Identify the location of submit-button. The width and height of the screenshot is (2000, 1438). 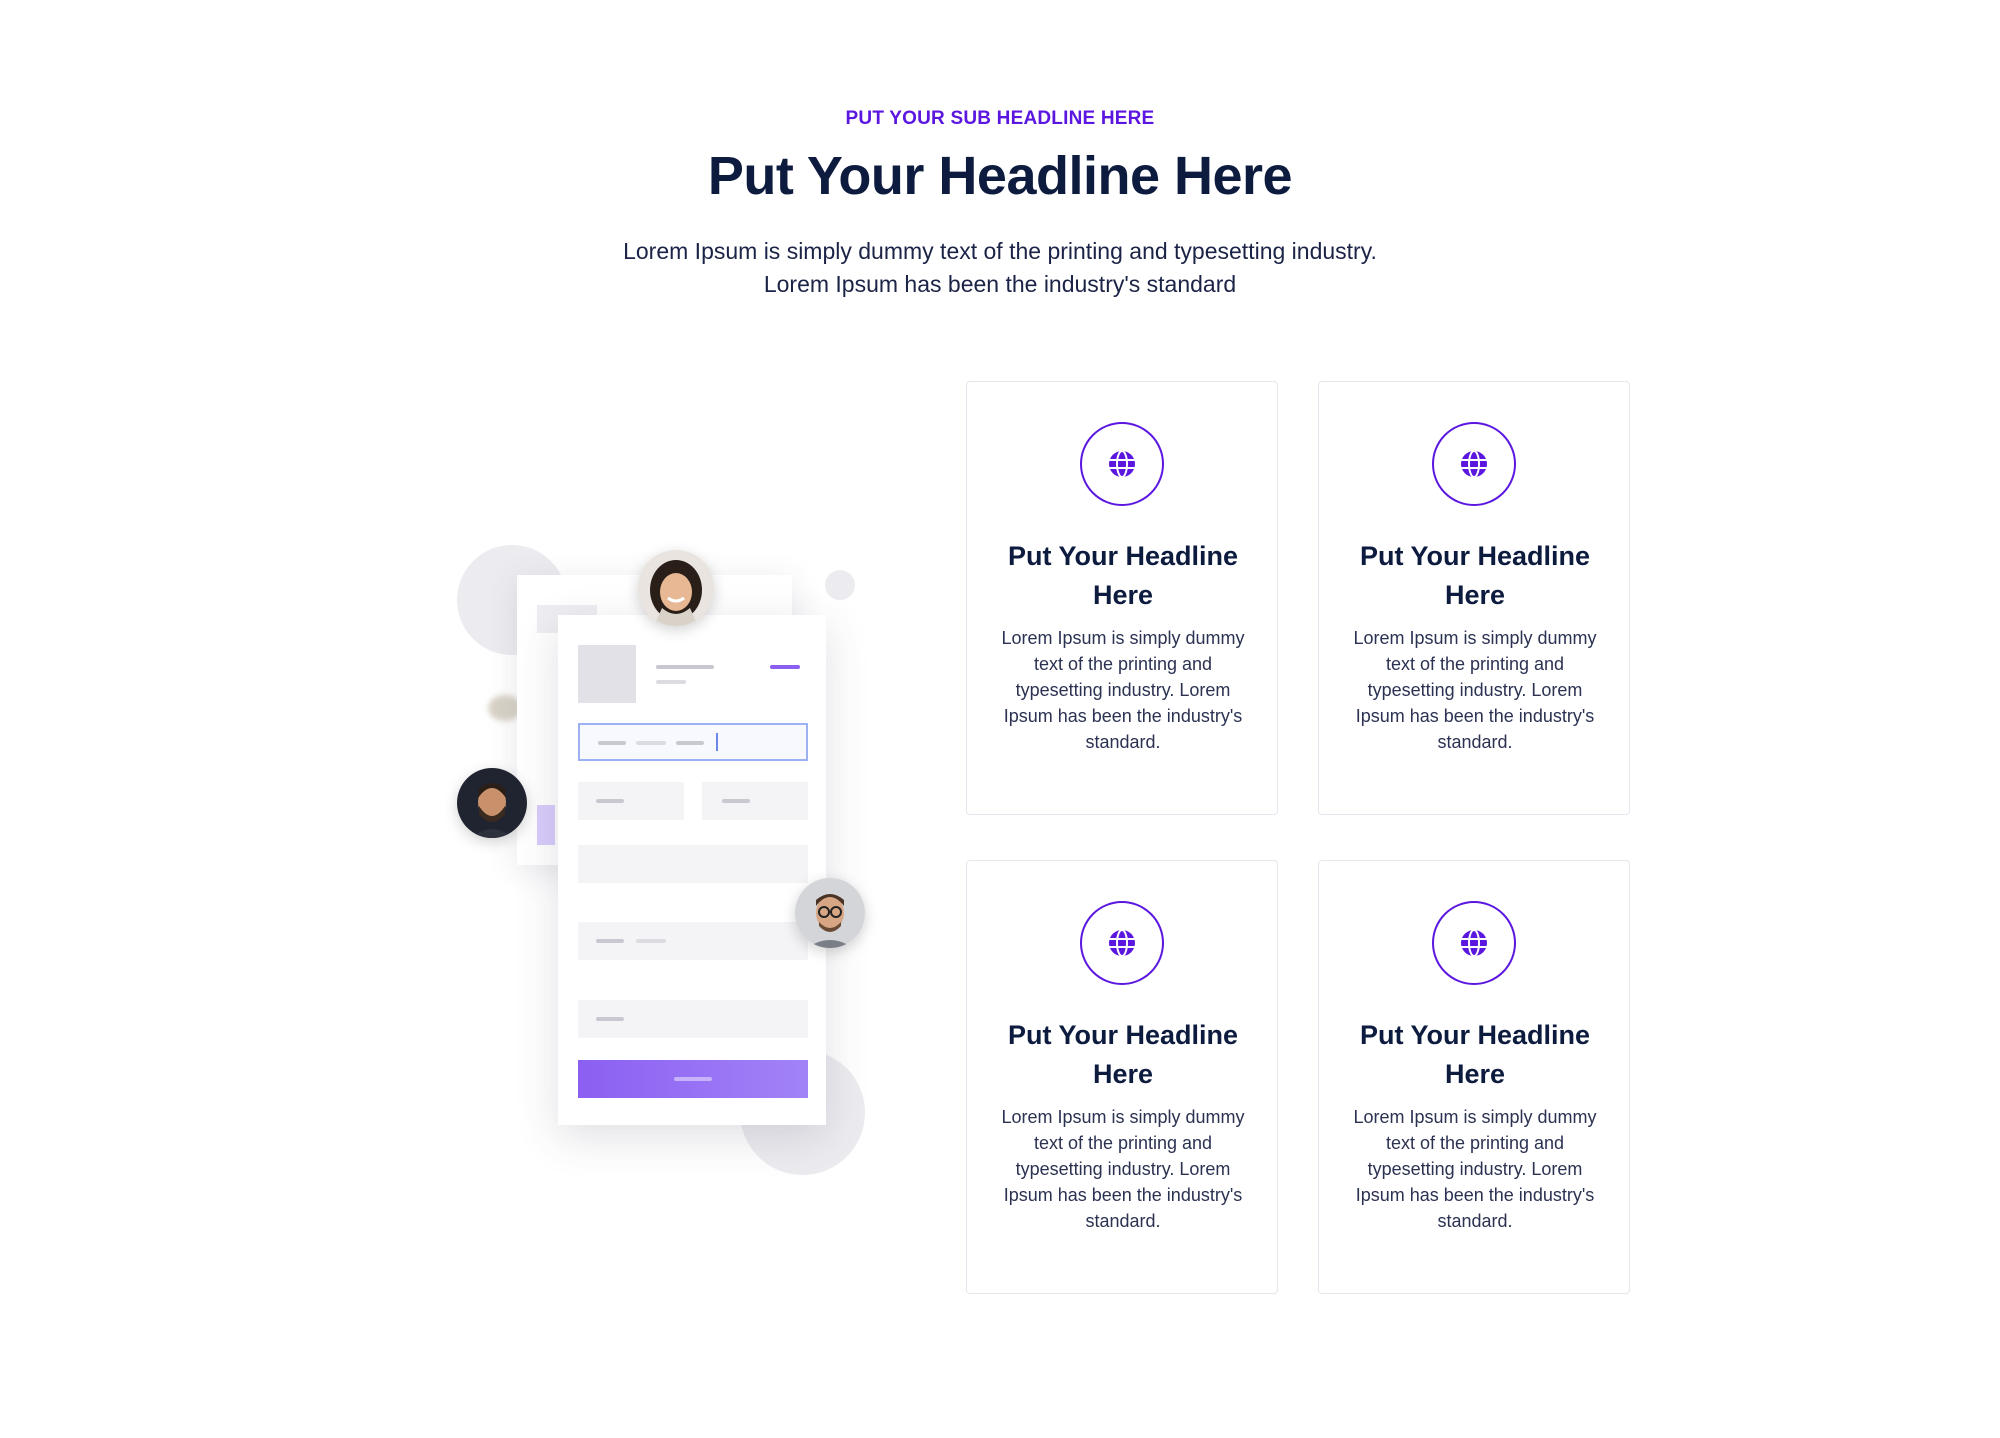
(693, 1079).